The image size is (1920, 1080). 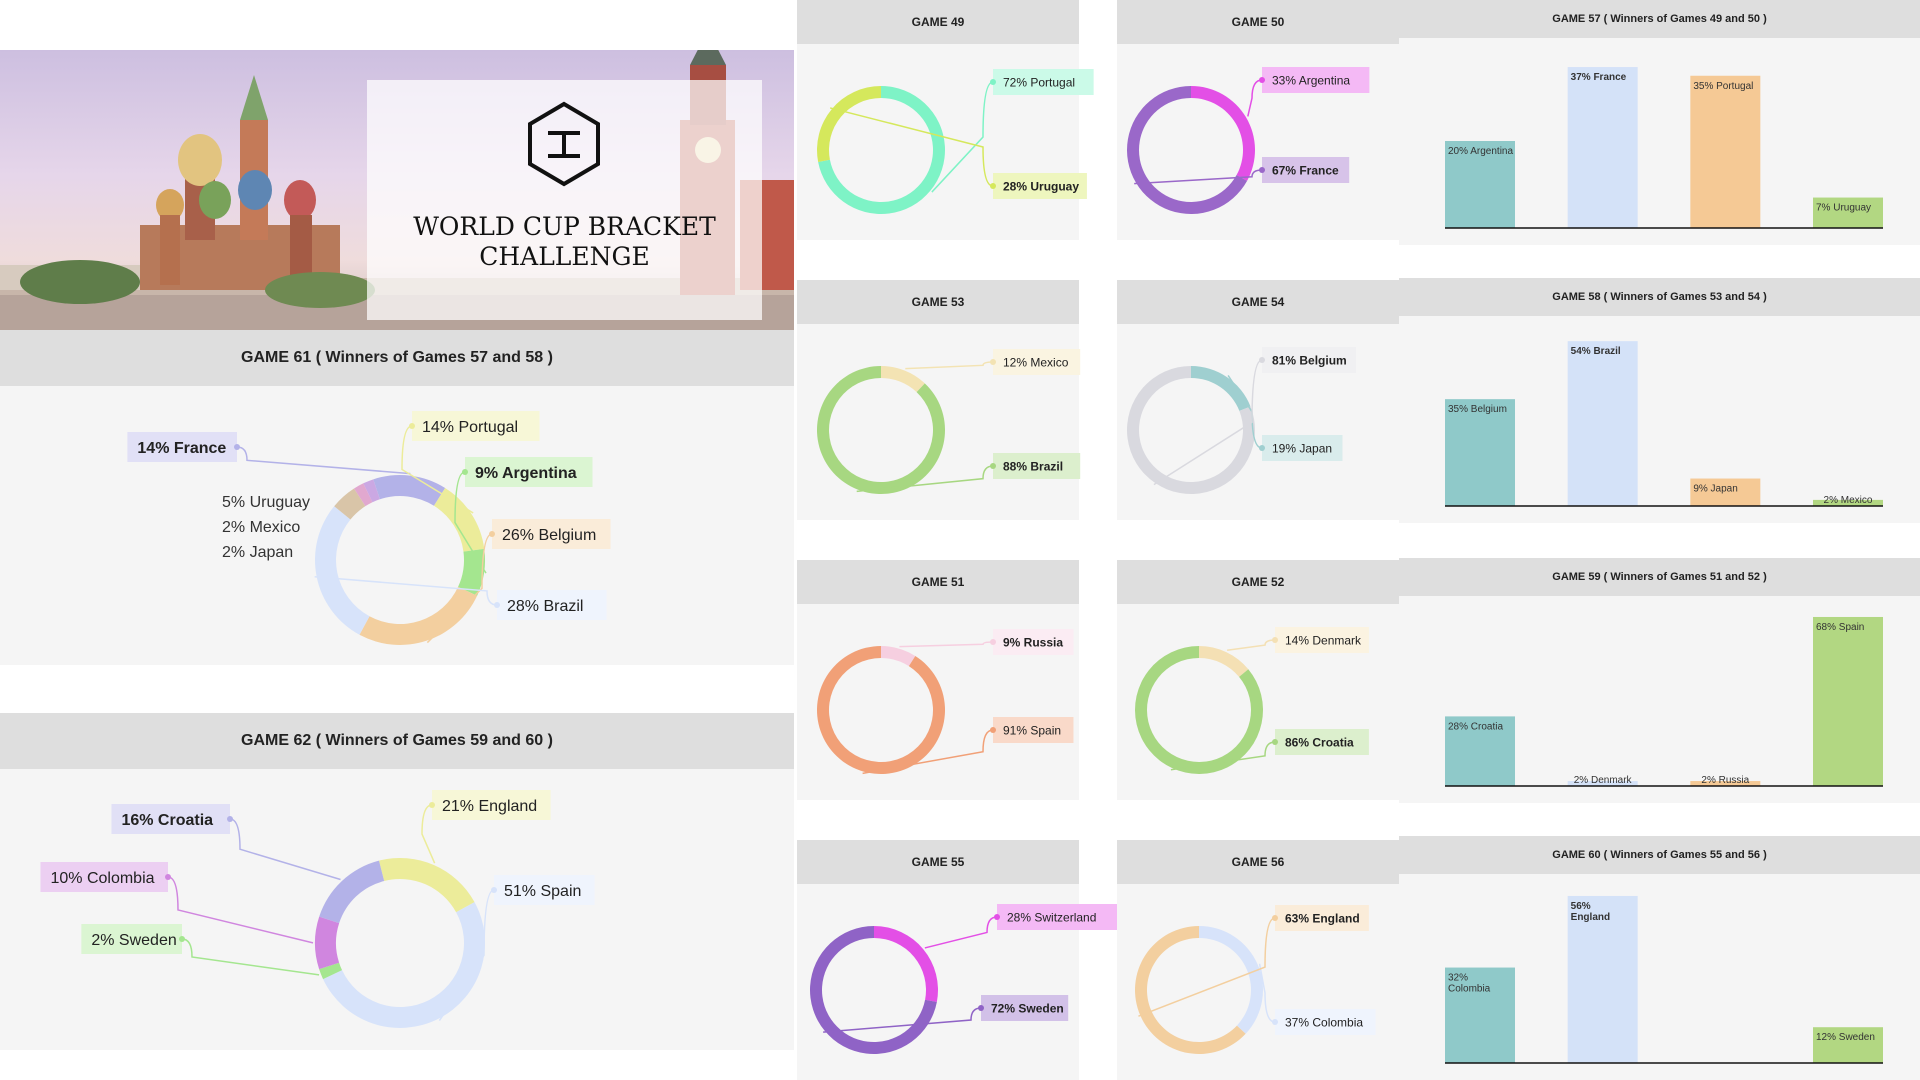 What do you see at coordinates (1848, 500) in the screenshot?
I see `game58-bar-label-mexico: 2% Mexico` at bounding box center [1848, 500].